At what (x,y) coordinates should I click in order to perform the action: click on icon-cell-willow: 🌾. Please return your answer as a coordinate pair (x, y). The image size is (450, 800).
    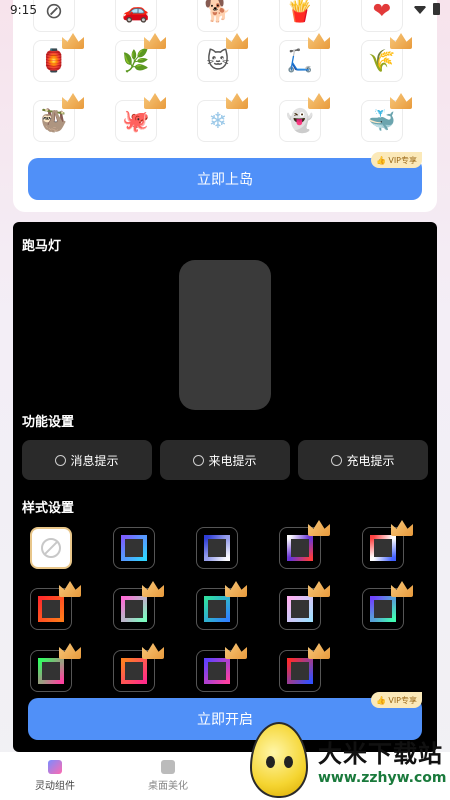
    Looking at the image, I should click on (386, 57).